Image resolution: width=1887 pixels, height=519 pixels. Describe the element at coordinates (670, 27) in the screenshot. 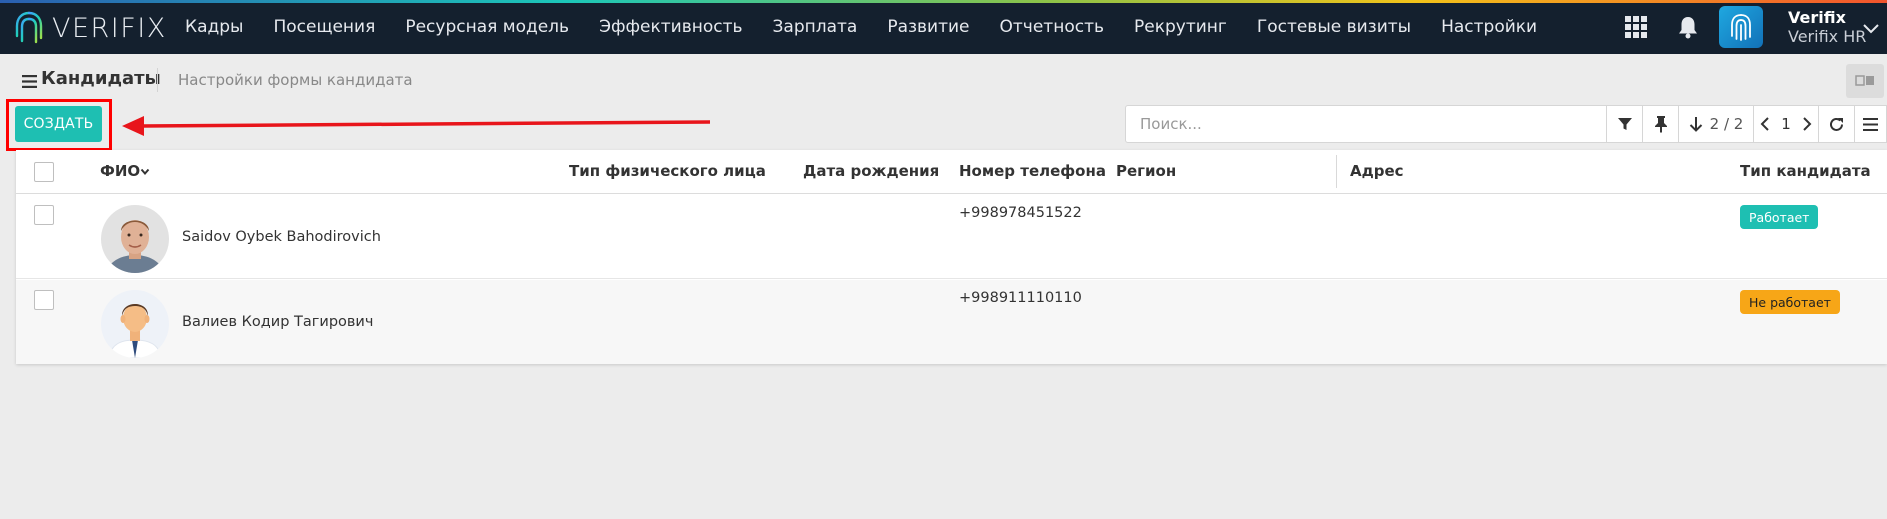

I see `menu-item-effektivnost: Эффективность` at that location.